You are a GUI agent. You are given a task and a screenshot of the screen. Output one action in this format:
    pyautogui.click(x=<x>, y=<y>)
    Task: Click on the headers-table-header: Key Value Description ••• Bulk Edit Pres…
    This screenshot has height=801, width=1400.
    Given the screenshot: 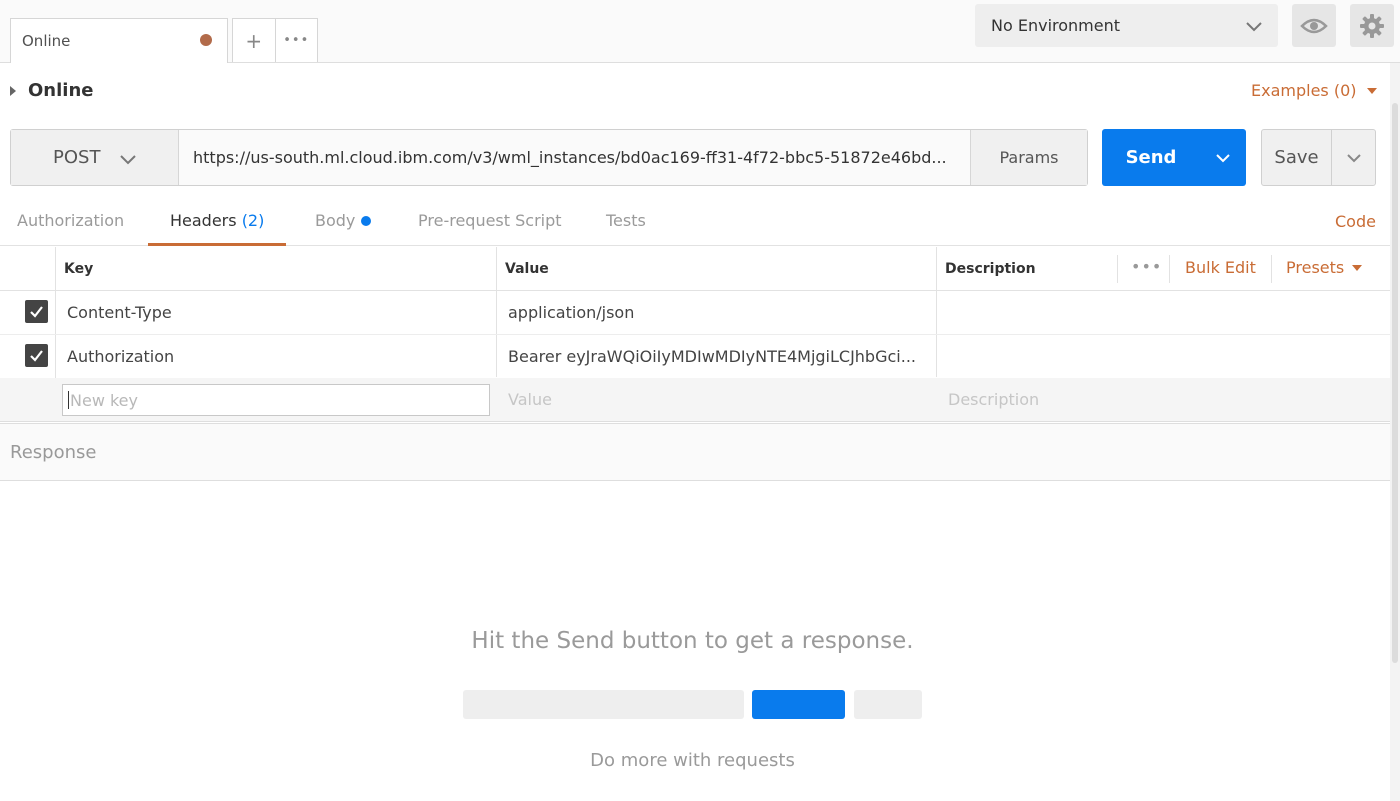 What is the action you would take?
    pyautogui.click(x=695, y=269)
    